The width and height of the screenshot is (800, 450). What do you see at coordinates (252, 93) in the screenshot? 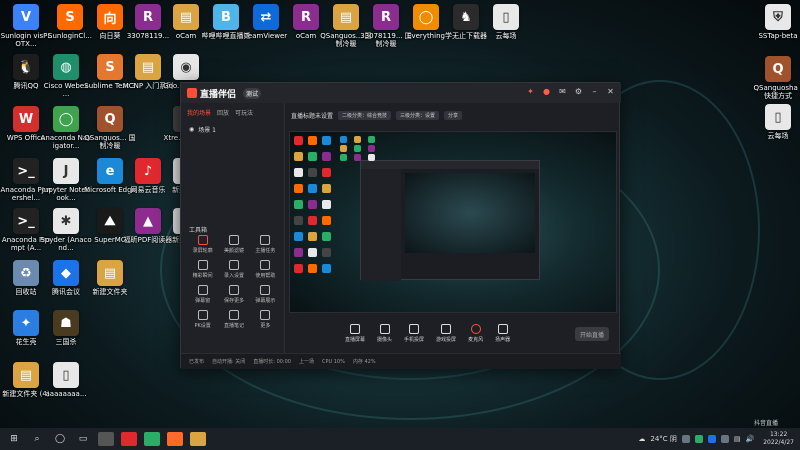
I see `version-badge: 测试` at bounding box center [252, 93].